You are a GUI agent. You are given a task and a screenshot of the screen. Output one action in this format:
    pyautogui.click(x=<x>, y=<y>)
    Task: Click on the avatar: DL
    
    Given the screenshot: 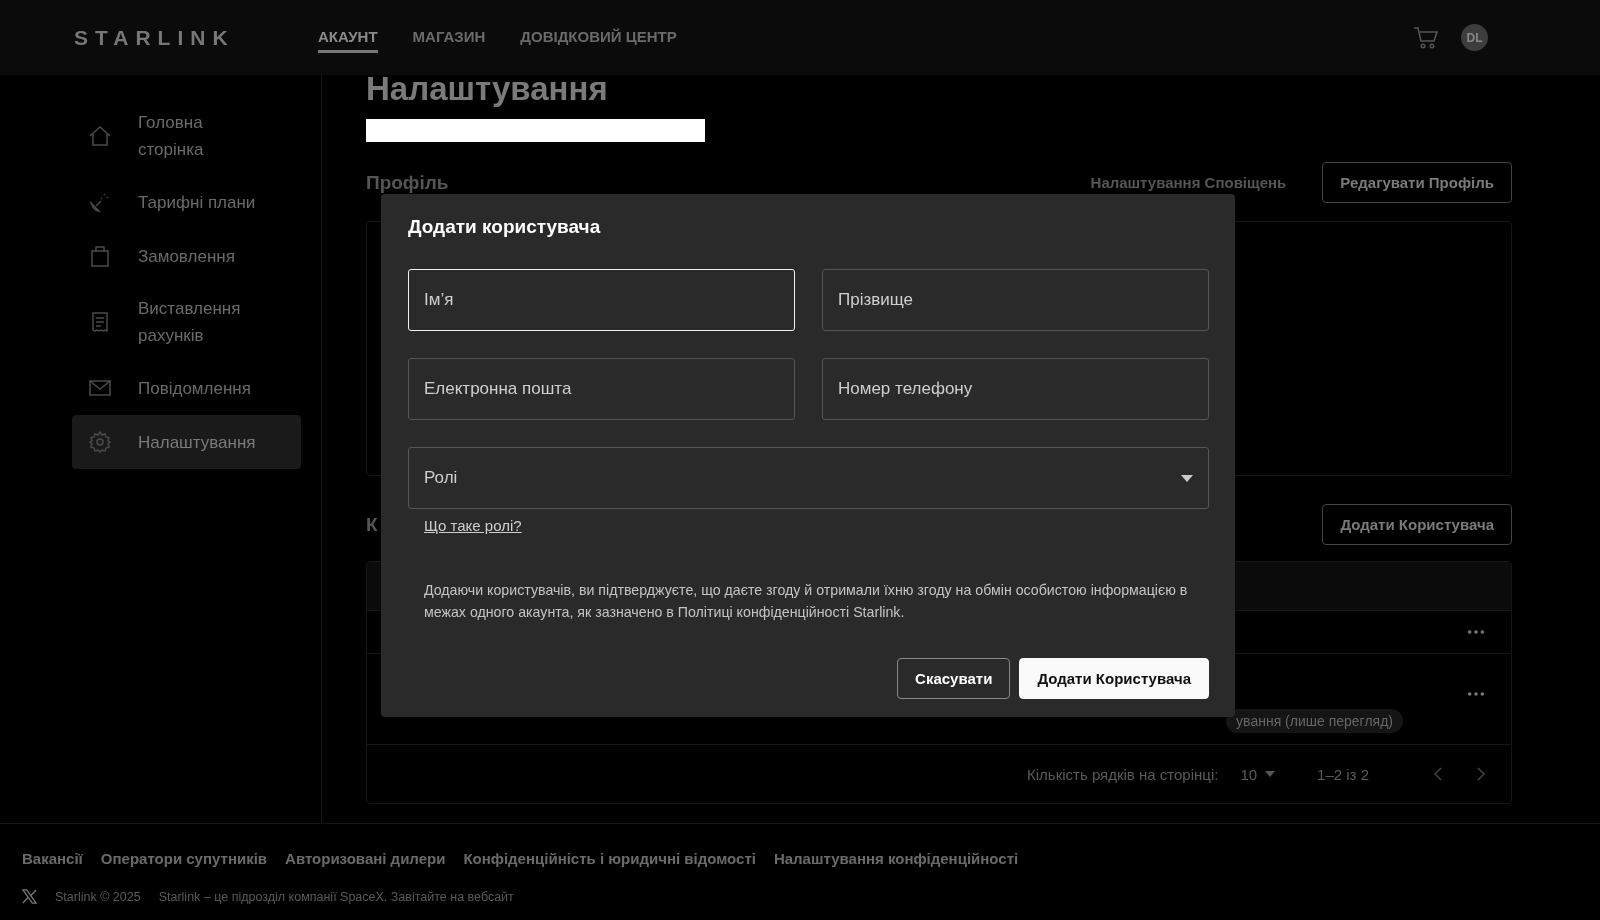 What is the action you would take?
    pyautogui.click(x=1474, y=37)
    